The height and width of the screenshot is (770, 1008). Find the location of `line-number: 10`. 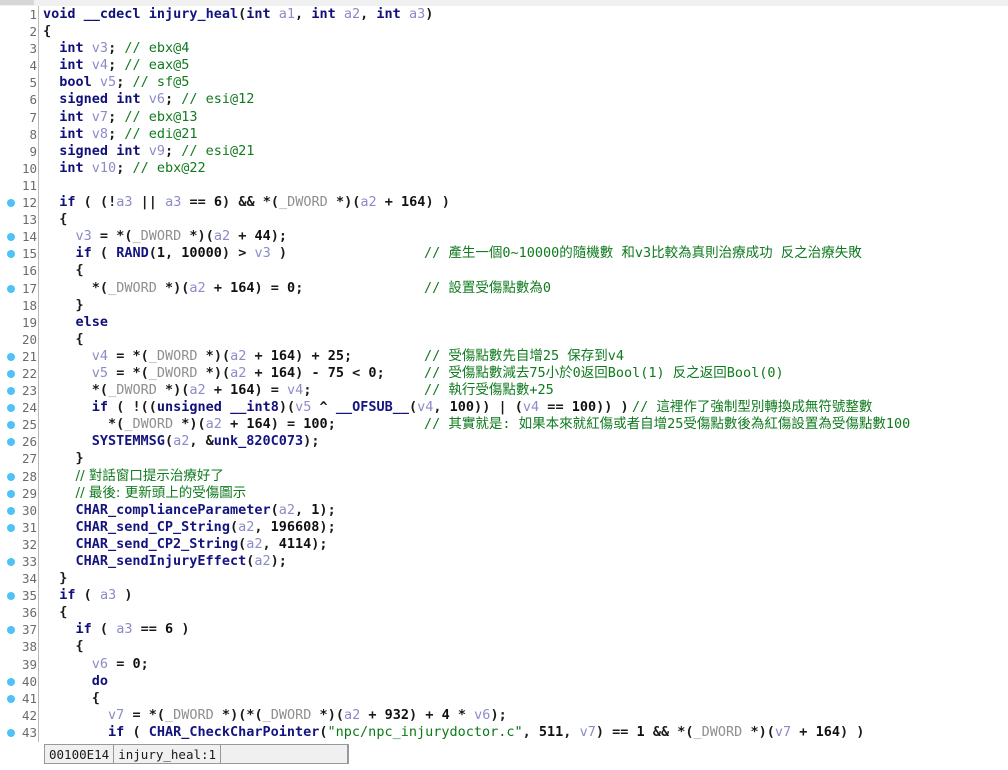

line-number: 10 is located at coordinates (29, 168).